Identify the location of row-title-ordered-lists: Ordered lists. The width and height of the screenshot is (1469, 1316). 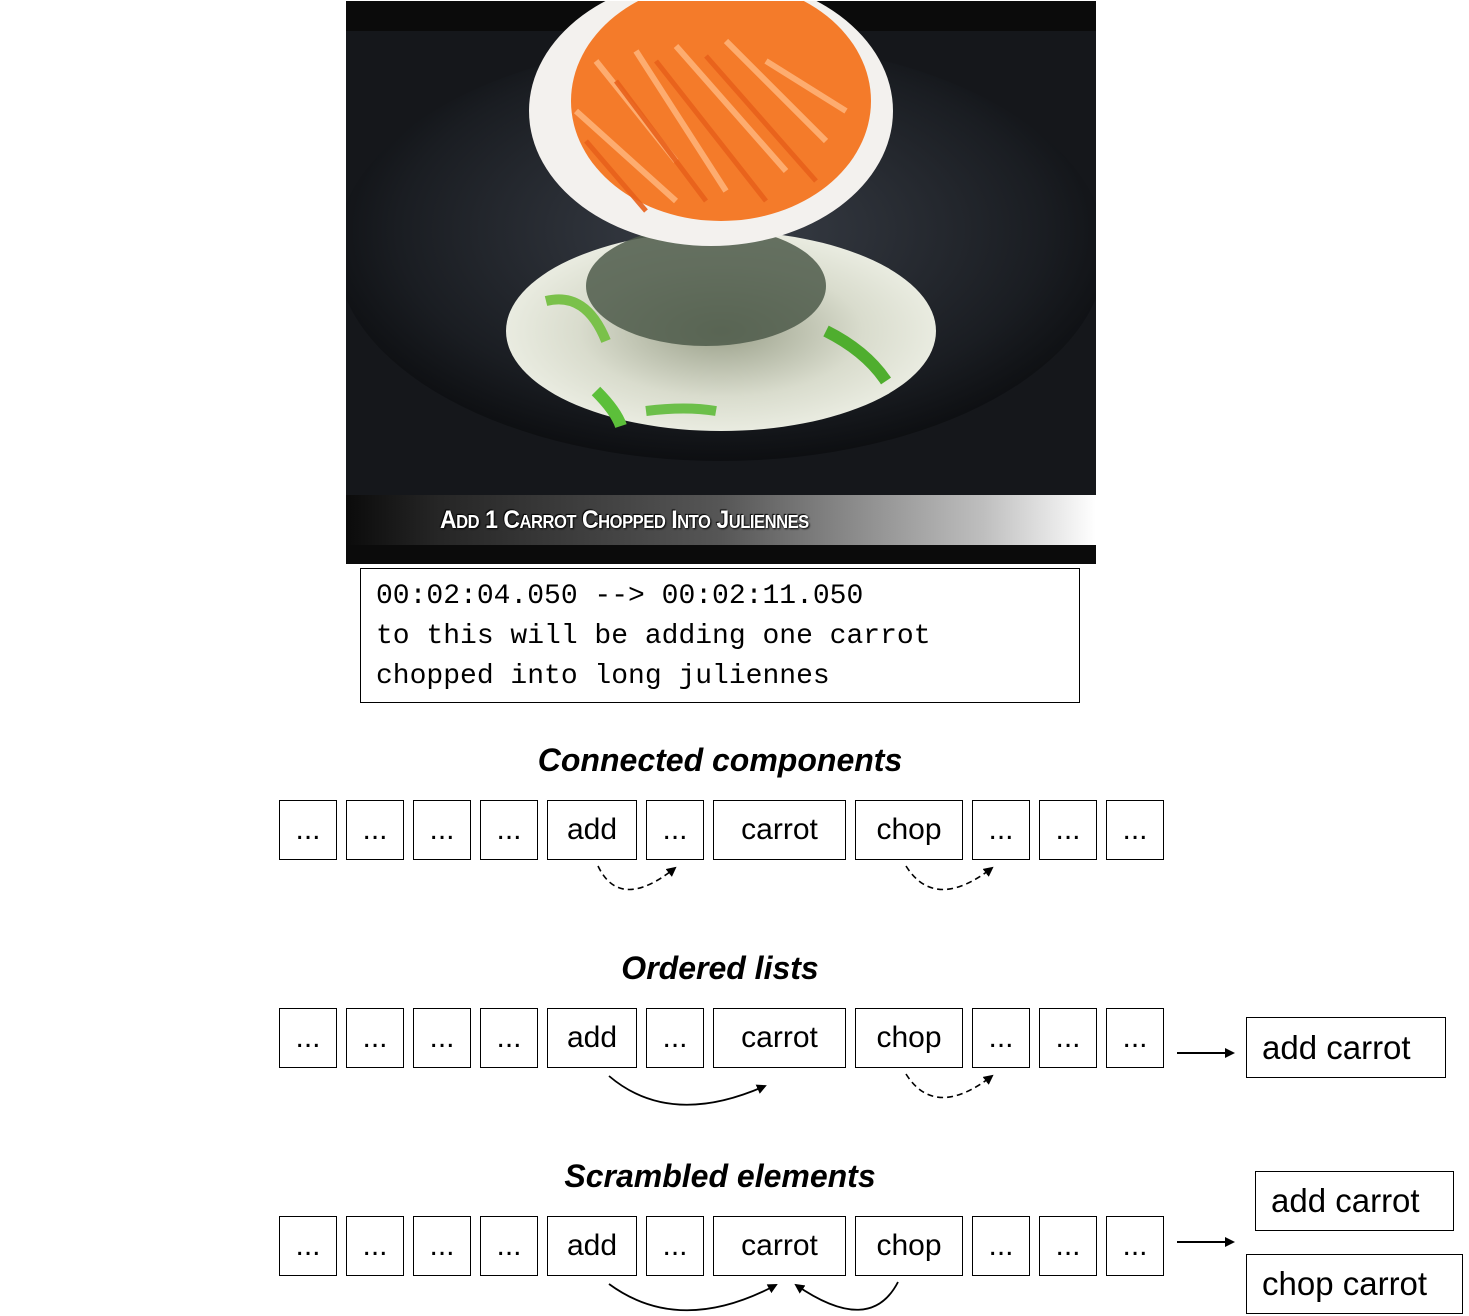
(720, 968).